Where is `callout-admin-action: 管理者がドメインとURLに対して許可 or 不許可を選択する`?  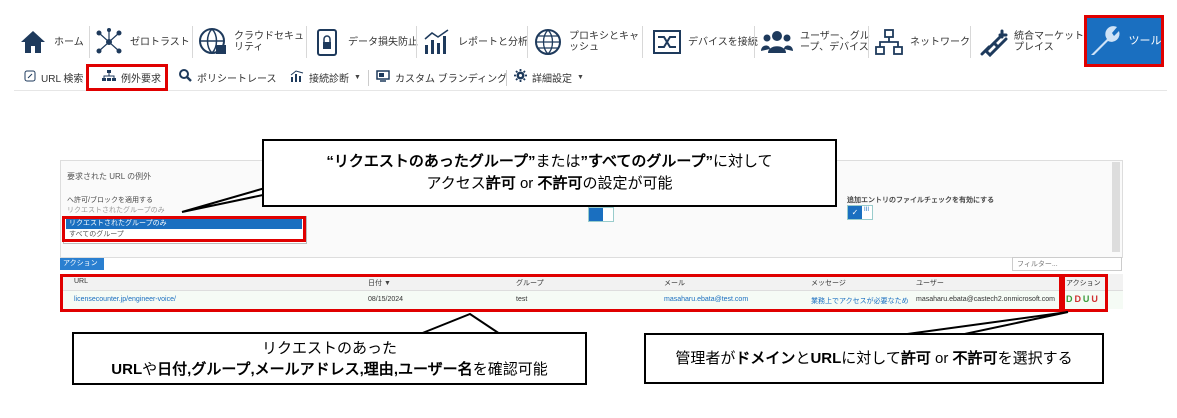
callout-admin-action: 管理者がドメインとURLに対して許可 or 不許可を選択する is located at coordinates (874, 358).